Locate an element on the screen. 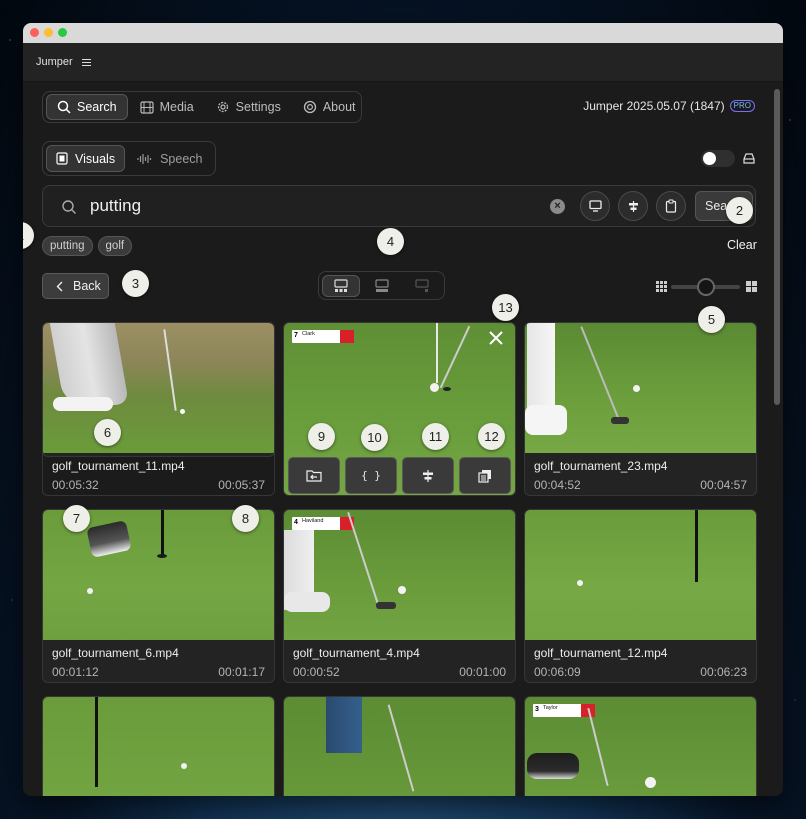 The image size is (806, 819). search-bar: putting × Search is located at coordinates (399, 206).